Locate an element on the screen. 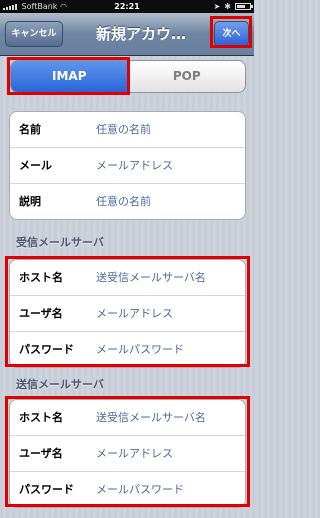 Image resolution: width=320 pixels, height=518 pixels. description-field: 任意の名前 is located at coordinates (123, 201).